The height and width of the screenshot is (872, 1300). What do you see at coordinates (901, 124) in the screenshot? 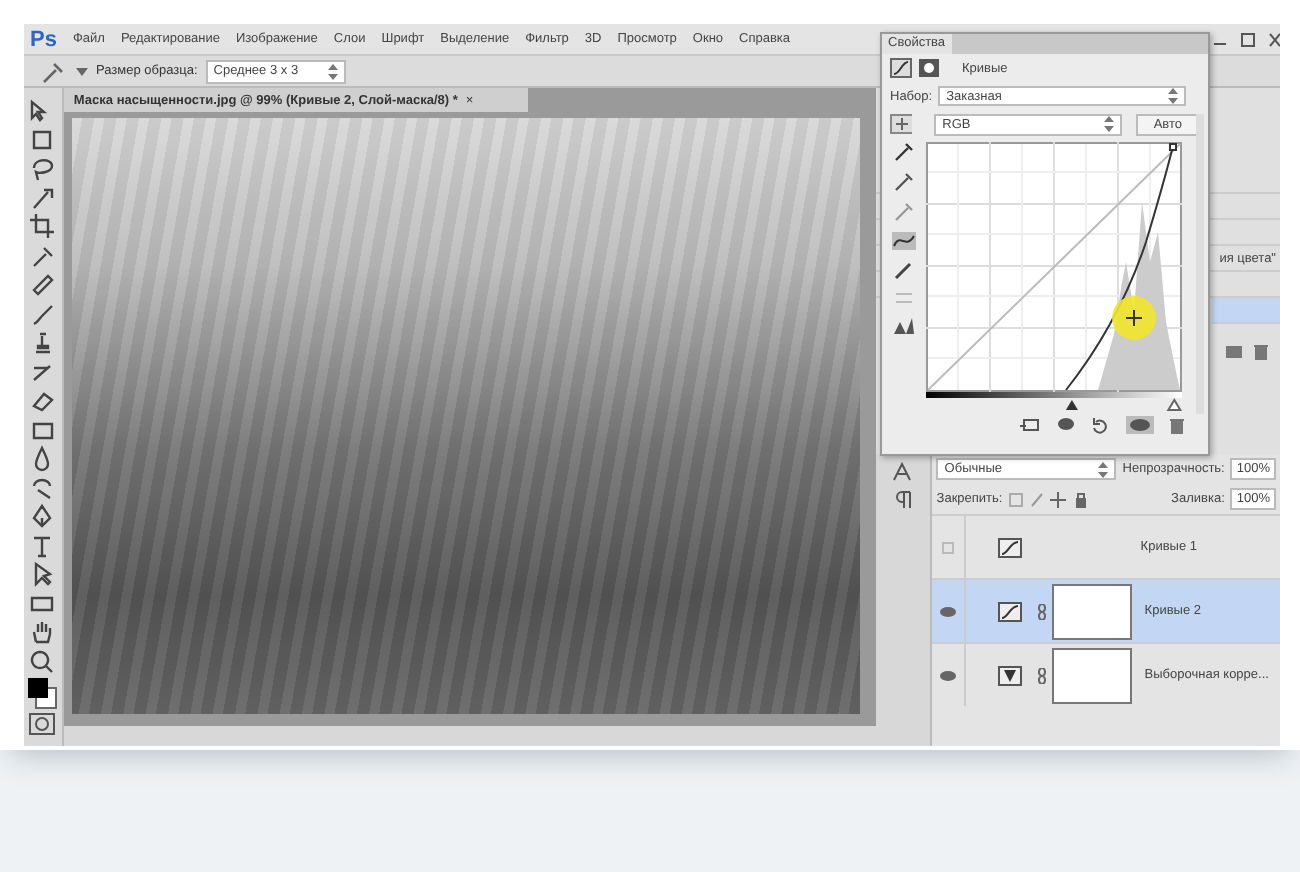
I see `target-adjust-icon` at bounding box center [901, 124].